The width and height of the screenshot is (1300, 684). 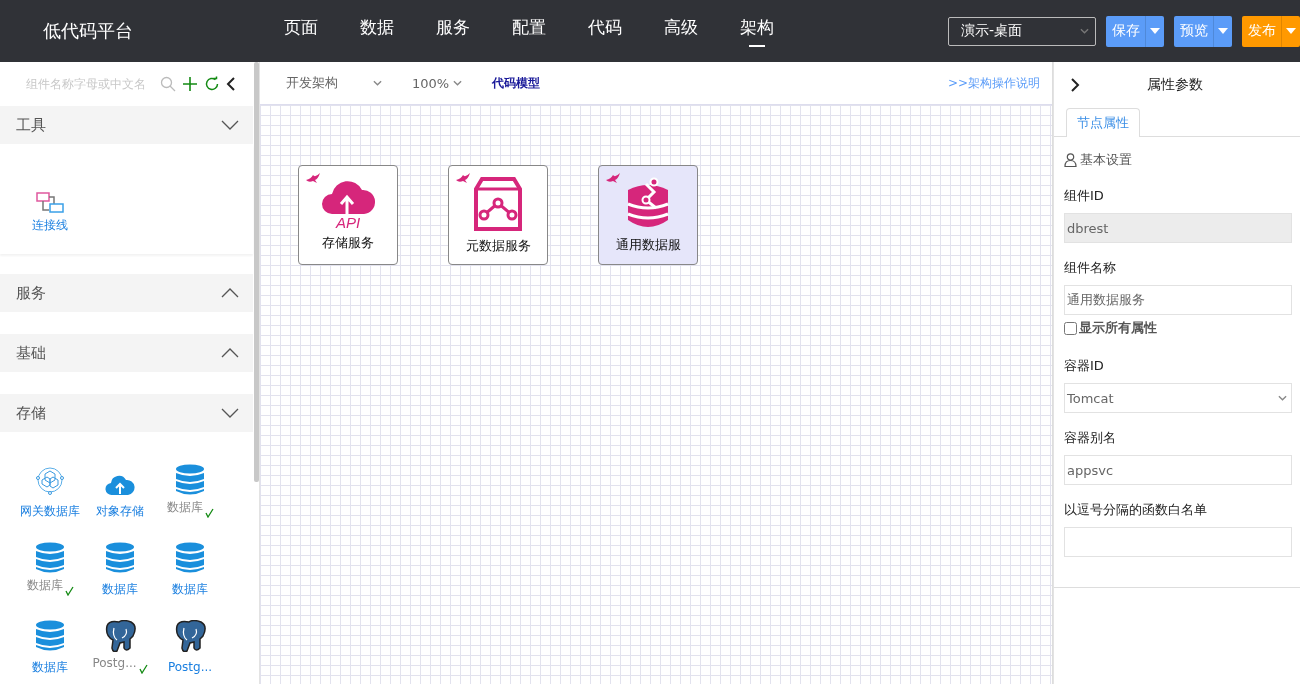 I want to click on scrollbar, so click(x=256, y=272).